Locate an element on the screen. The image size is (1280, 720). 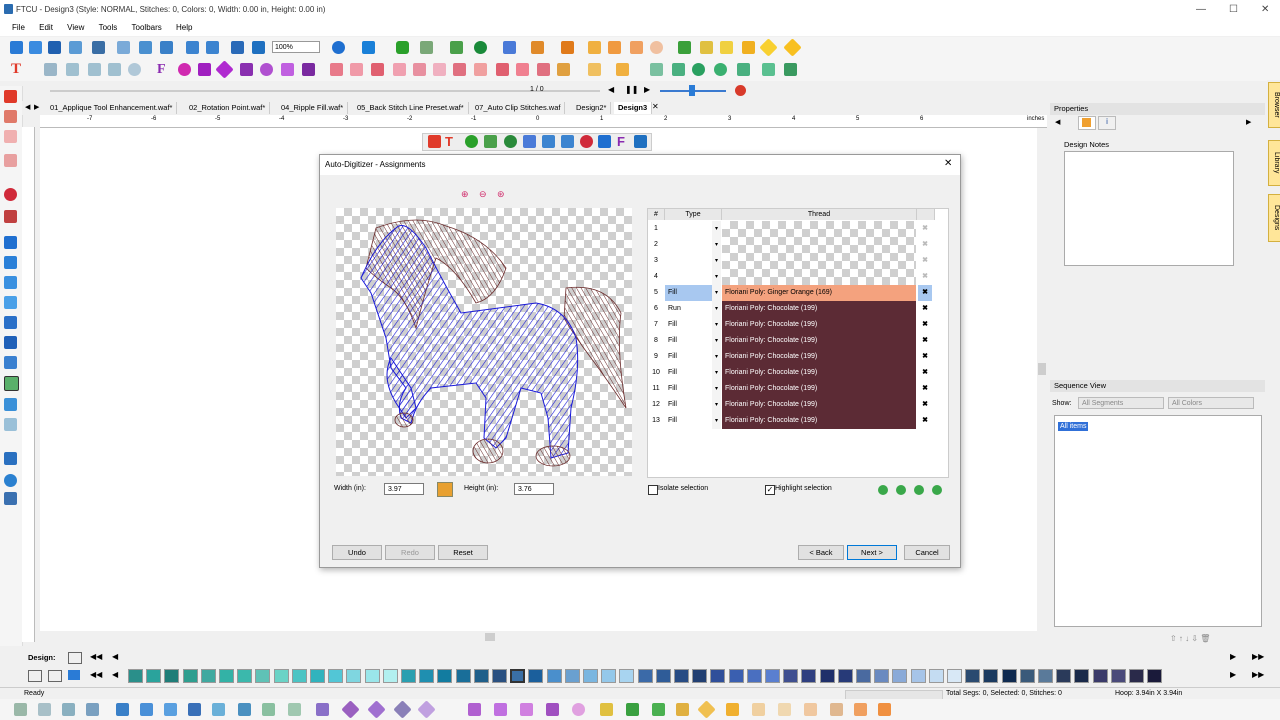
table-row: 8 Fill ▾ Floriani Poly: Chocolate (199) ✖ is located at coordinates (798, 341).